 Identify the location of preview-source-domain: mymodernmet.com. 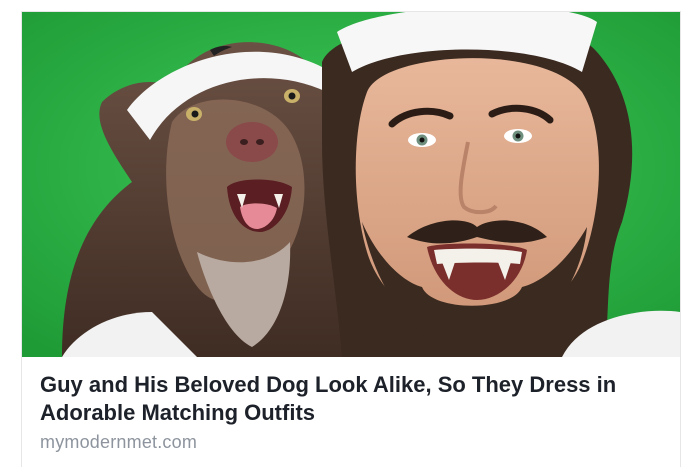
(118, 442).